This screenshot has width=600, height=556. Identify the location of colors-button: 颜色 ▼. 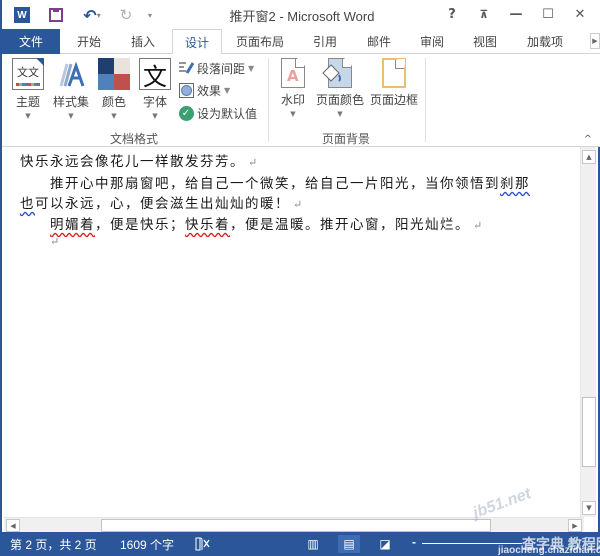
(114, 89).